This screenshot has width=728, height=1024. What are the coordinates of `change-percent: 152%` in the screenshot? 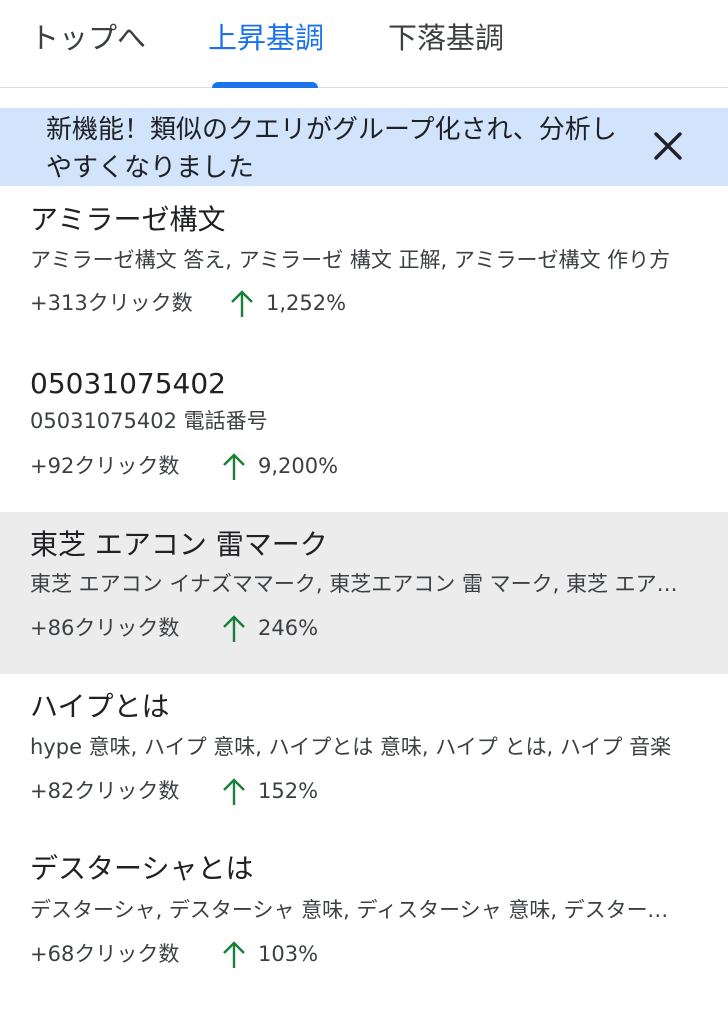 It's located at (288, 791).